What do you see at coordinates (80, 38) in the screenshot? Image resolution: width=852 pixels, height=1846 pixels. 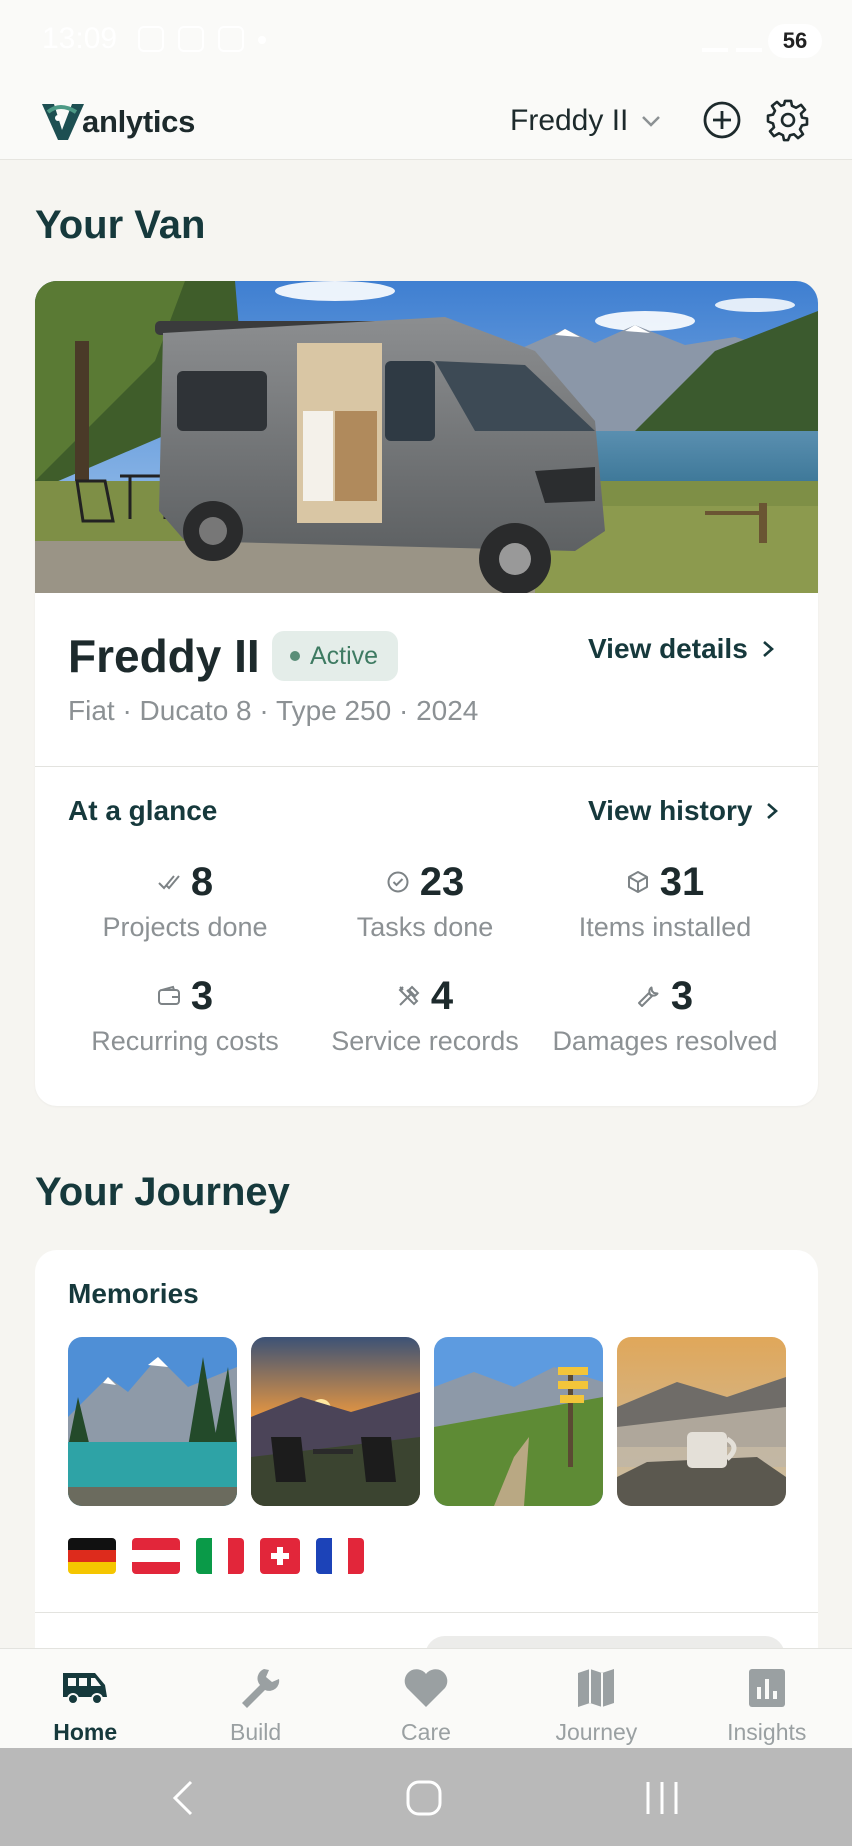 I see `status-time: 13:09` at bounding box center [80, 38].